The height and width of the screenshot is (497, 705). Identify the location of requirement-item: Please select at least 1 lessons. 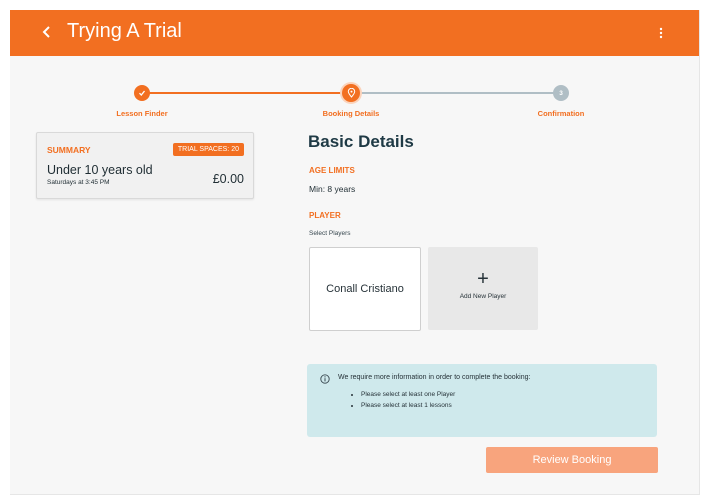
(408, 405).